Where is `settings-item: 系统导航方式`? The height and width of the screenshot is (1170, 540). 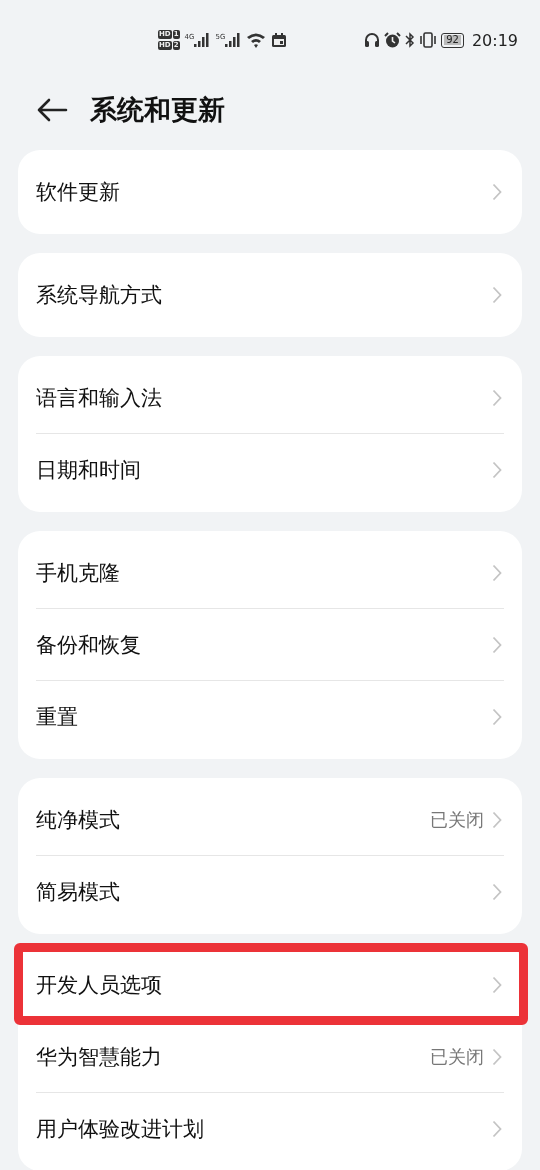 settings-item: 系统导航方式 is located at coordinates (270, 295).